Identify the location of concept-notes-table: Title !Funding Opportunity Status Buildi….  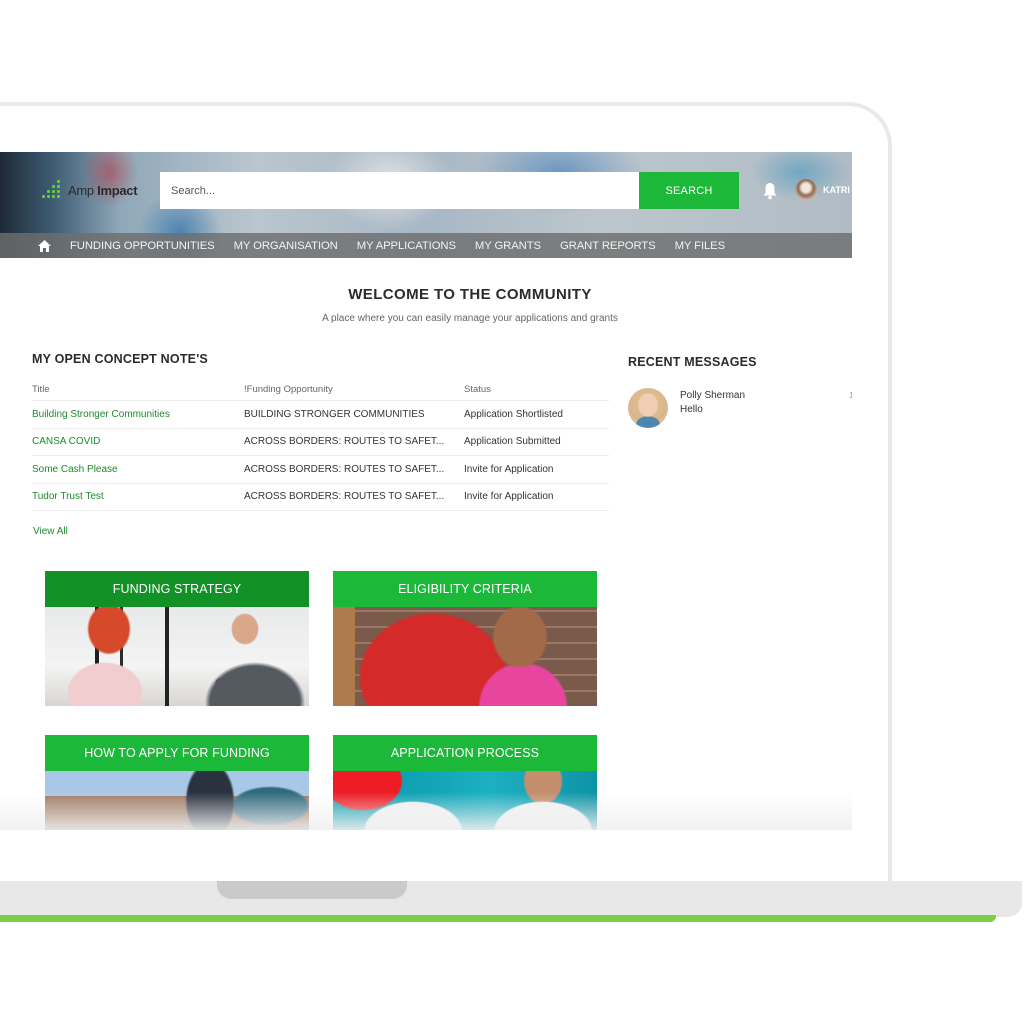
(320, 444).